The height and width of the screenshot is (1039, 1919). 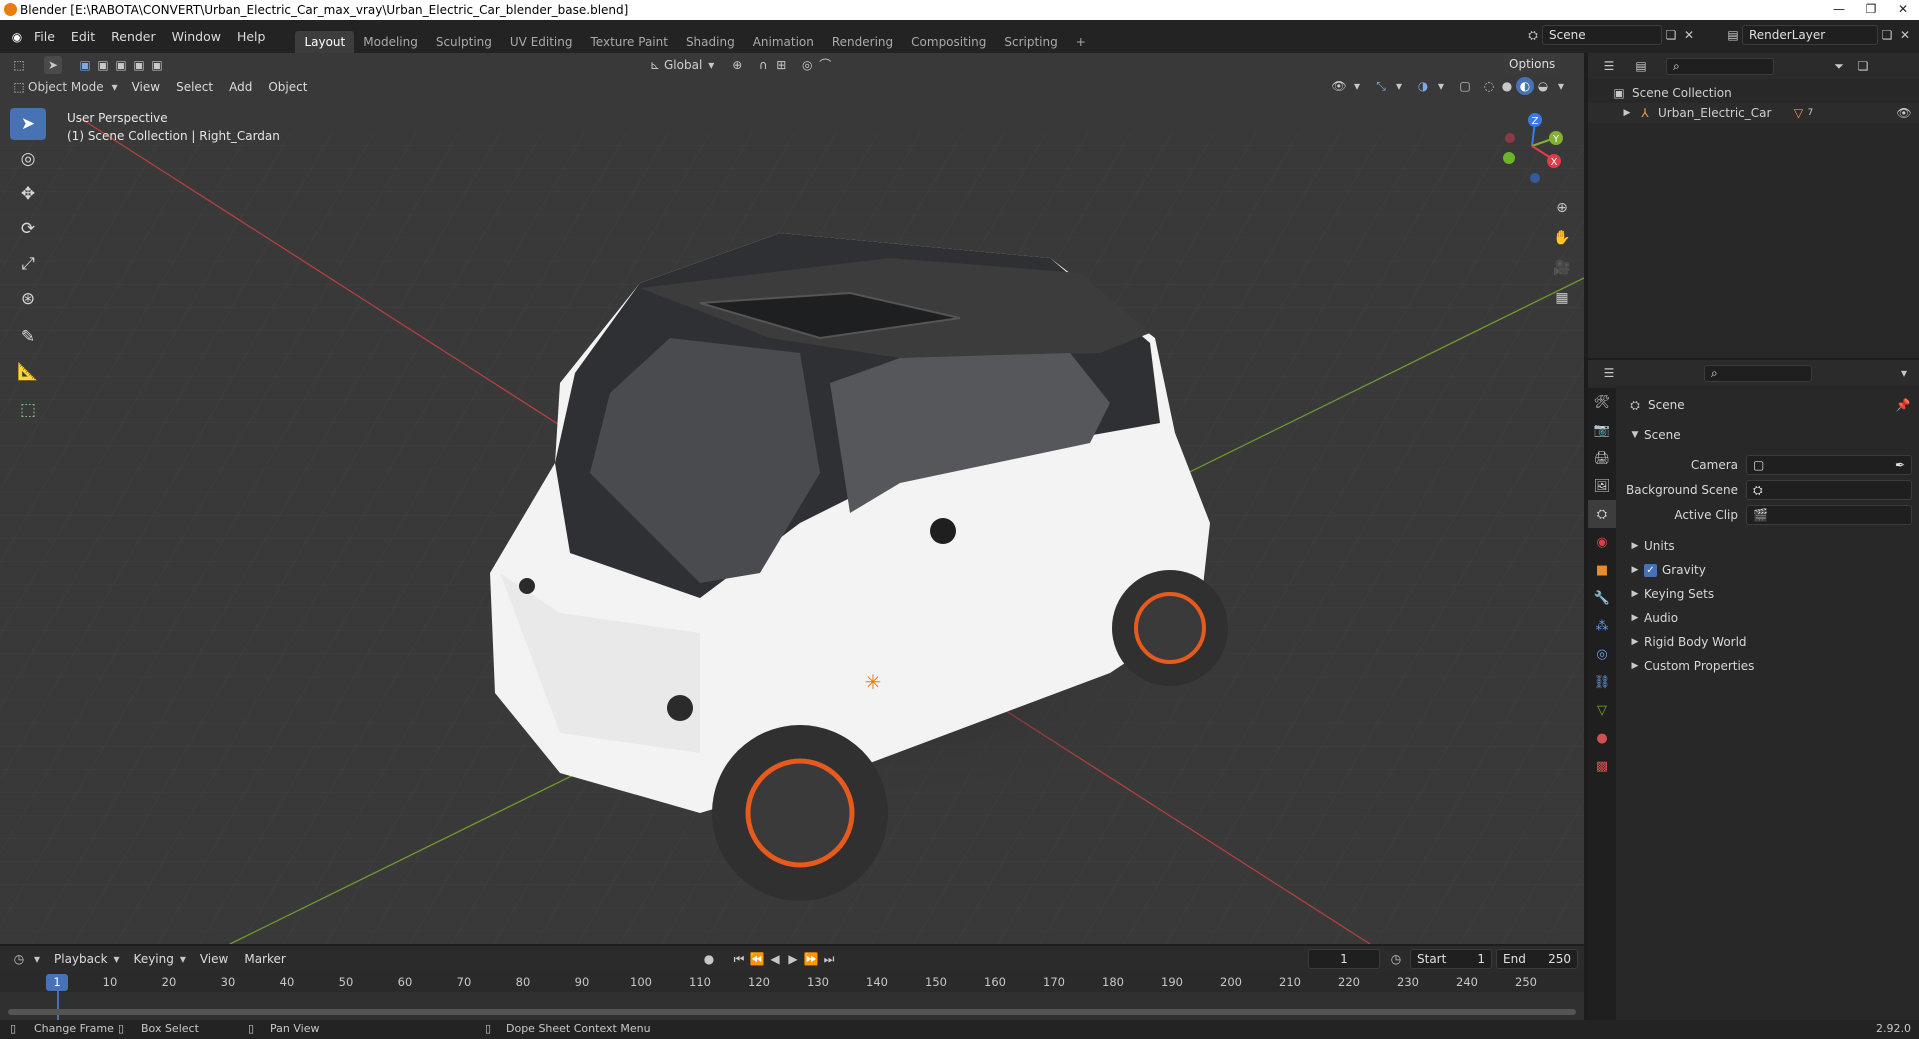 I want to click on scale-tool-icon: ⤢, so click(x=28, y=264).